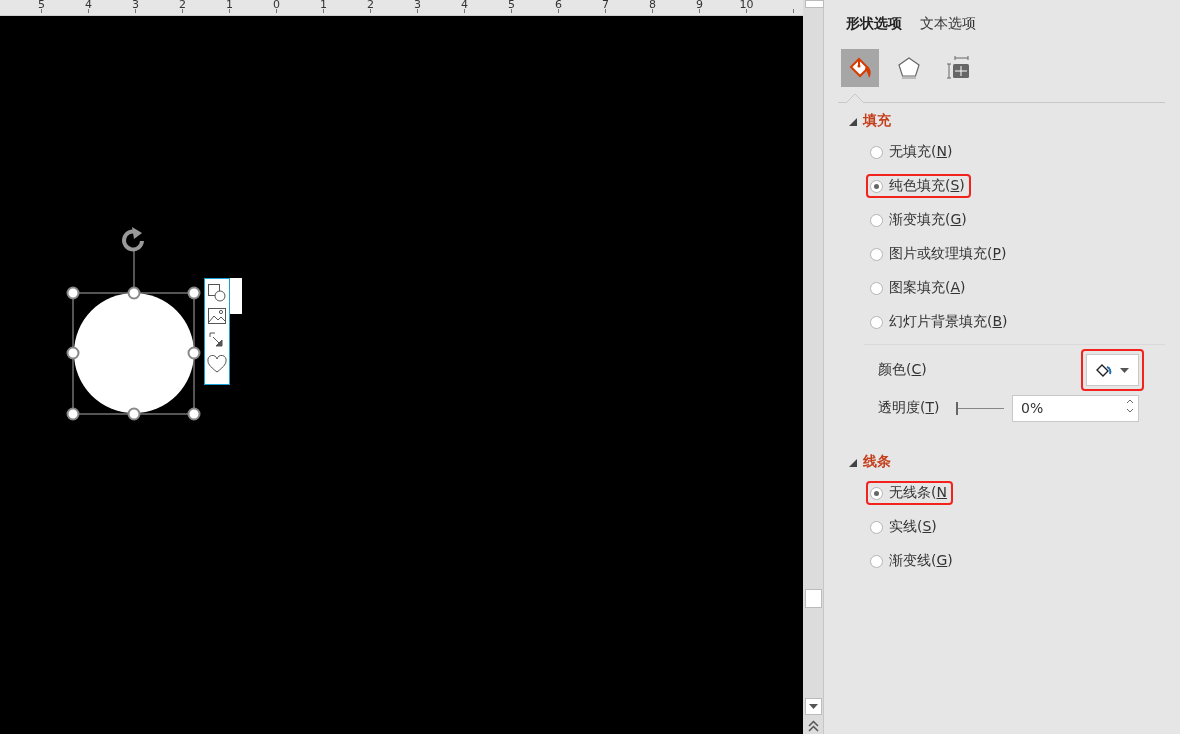  I want to click on image-icon, so click(217, 317).